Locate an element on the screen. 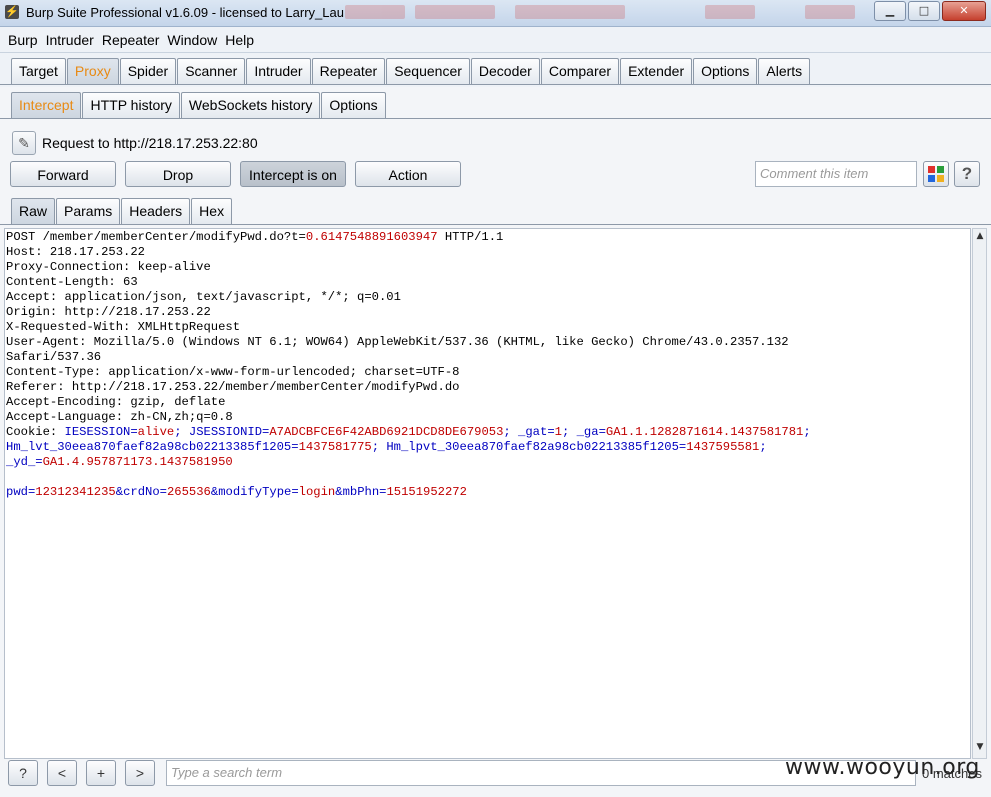 The width and height of the screenshot is (991, 797). param-name: JSESSIONID is located at coordinates (225, 432).